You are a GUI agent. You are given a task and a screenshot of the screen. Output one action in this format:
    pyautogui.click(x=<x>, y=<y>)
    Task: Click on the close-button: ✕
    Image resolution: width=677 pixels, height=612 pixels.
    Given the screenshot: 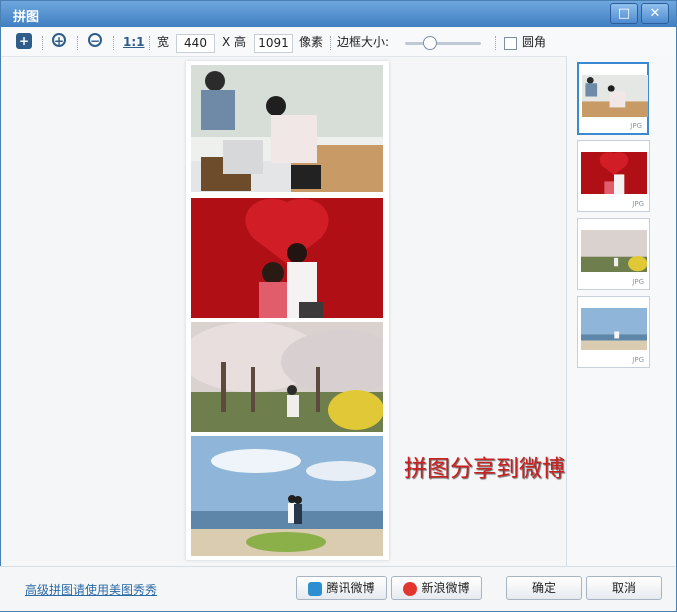 What is the action you would take?
    pyautogui.click(x=655, y=13)
    